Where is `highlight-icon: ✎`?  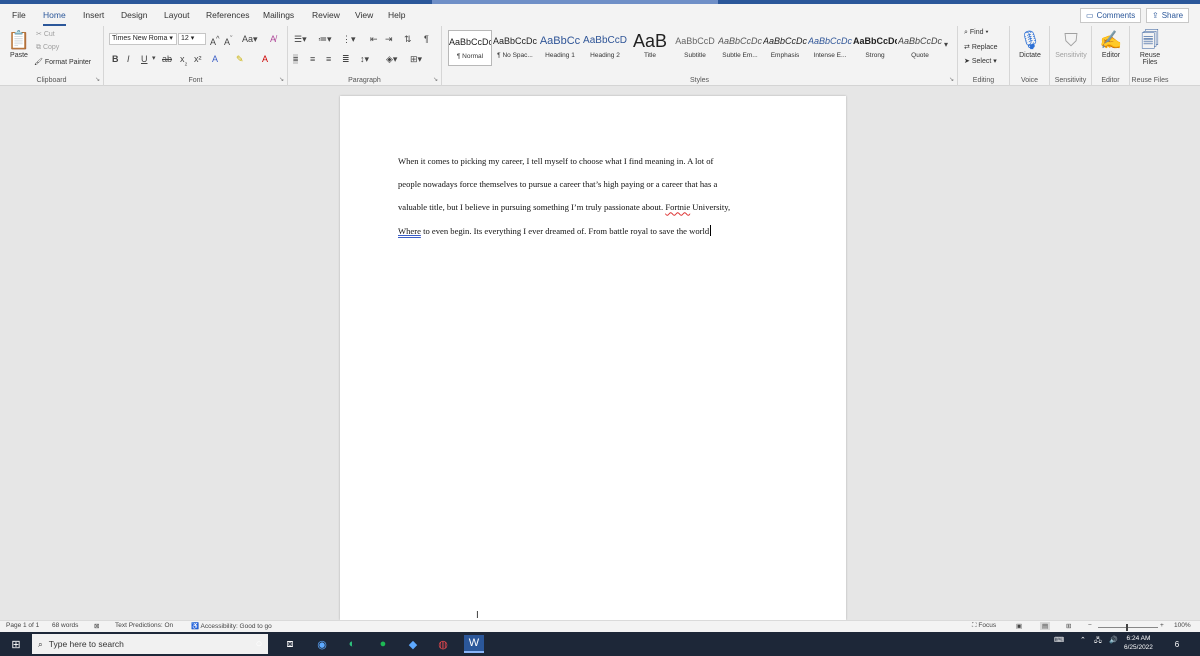
highlight-icon: ✎ is located at coordinates (240, 59).